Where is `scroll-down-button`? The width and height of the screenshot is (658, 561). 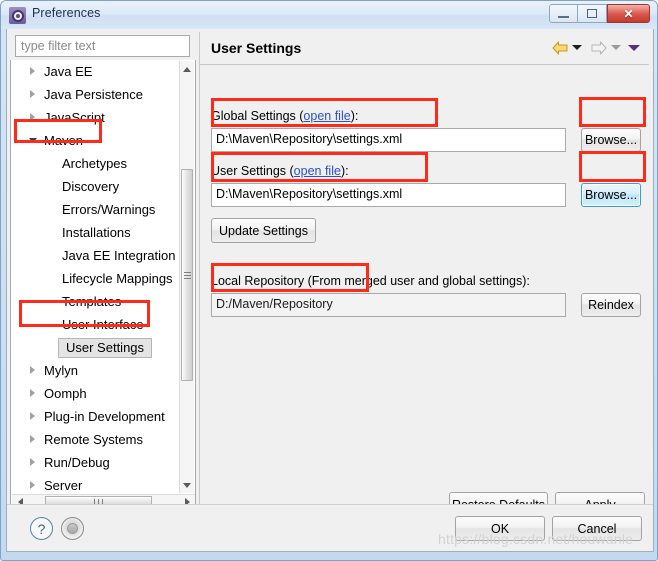
scroll-down-button is located at coordinates (187, 485).